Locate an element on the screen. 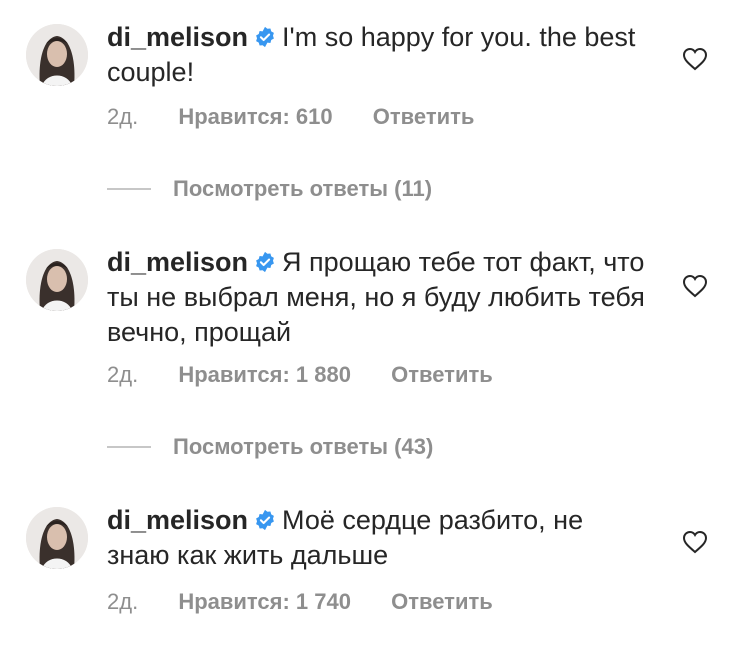 The height and width of the screenshot is (649, 750). comment-meta: 2д. Нравится: 1 740 Ответить is located at coordinates (300, 602).